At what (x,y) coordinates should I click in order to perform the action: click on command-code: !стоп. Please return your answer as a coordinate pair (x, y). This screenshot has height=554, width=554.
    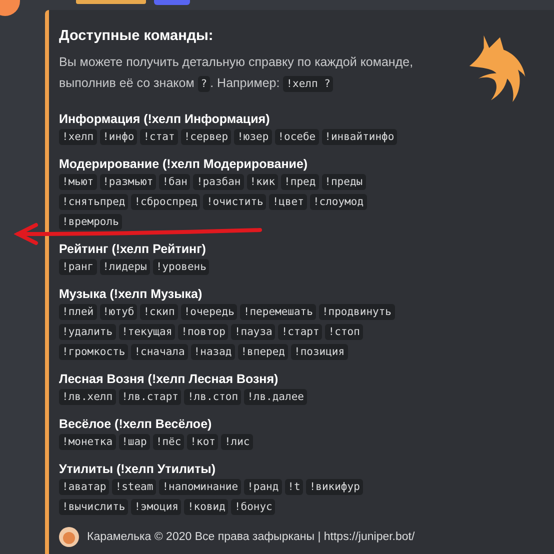
    Looking at the image, I should click on (344, 332).